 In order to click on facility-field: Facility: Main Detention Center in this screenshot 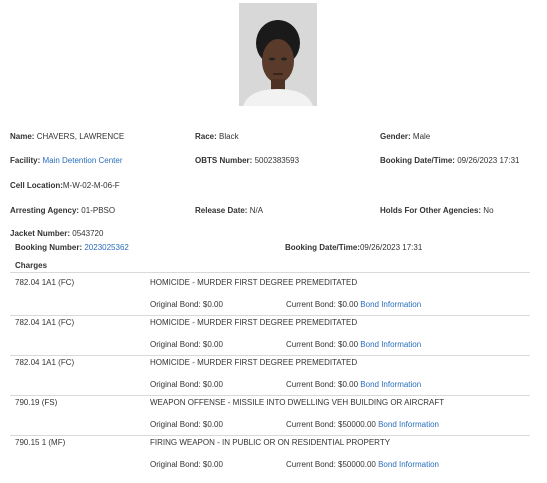, I will do `click(66, 160)`.